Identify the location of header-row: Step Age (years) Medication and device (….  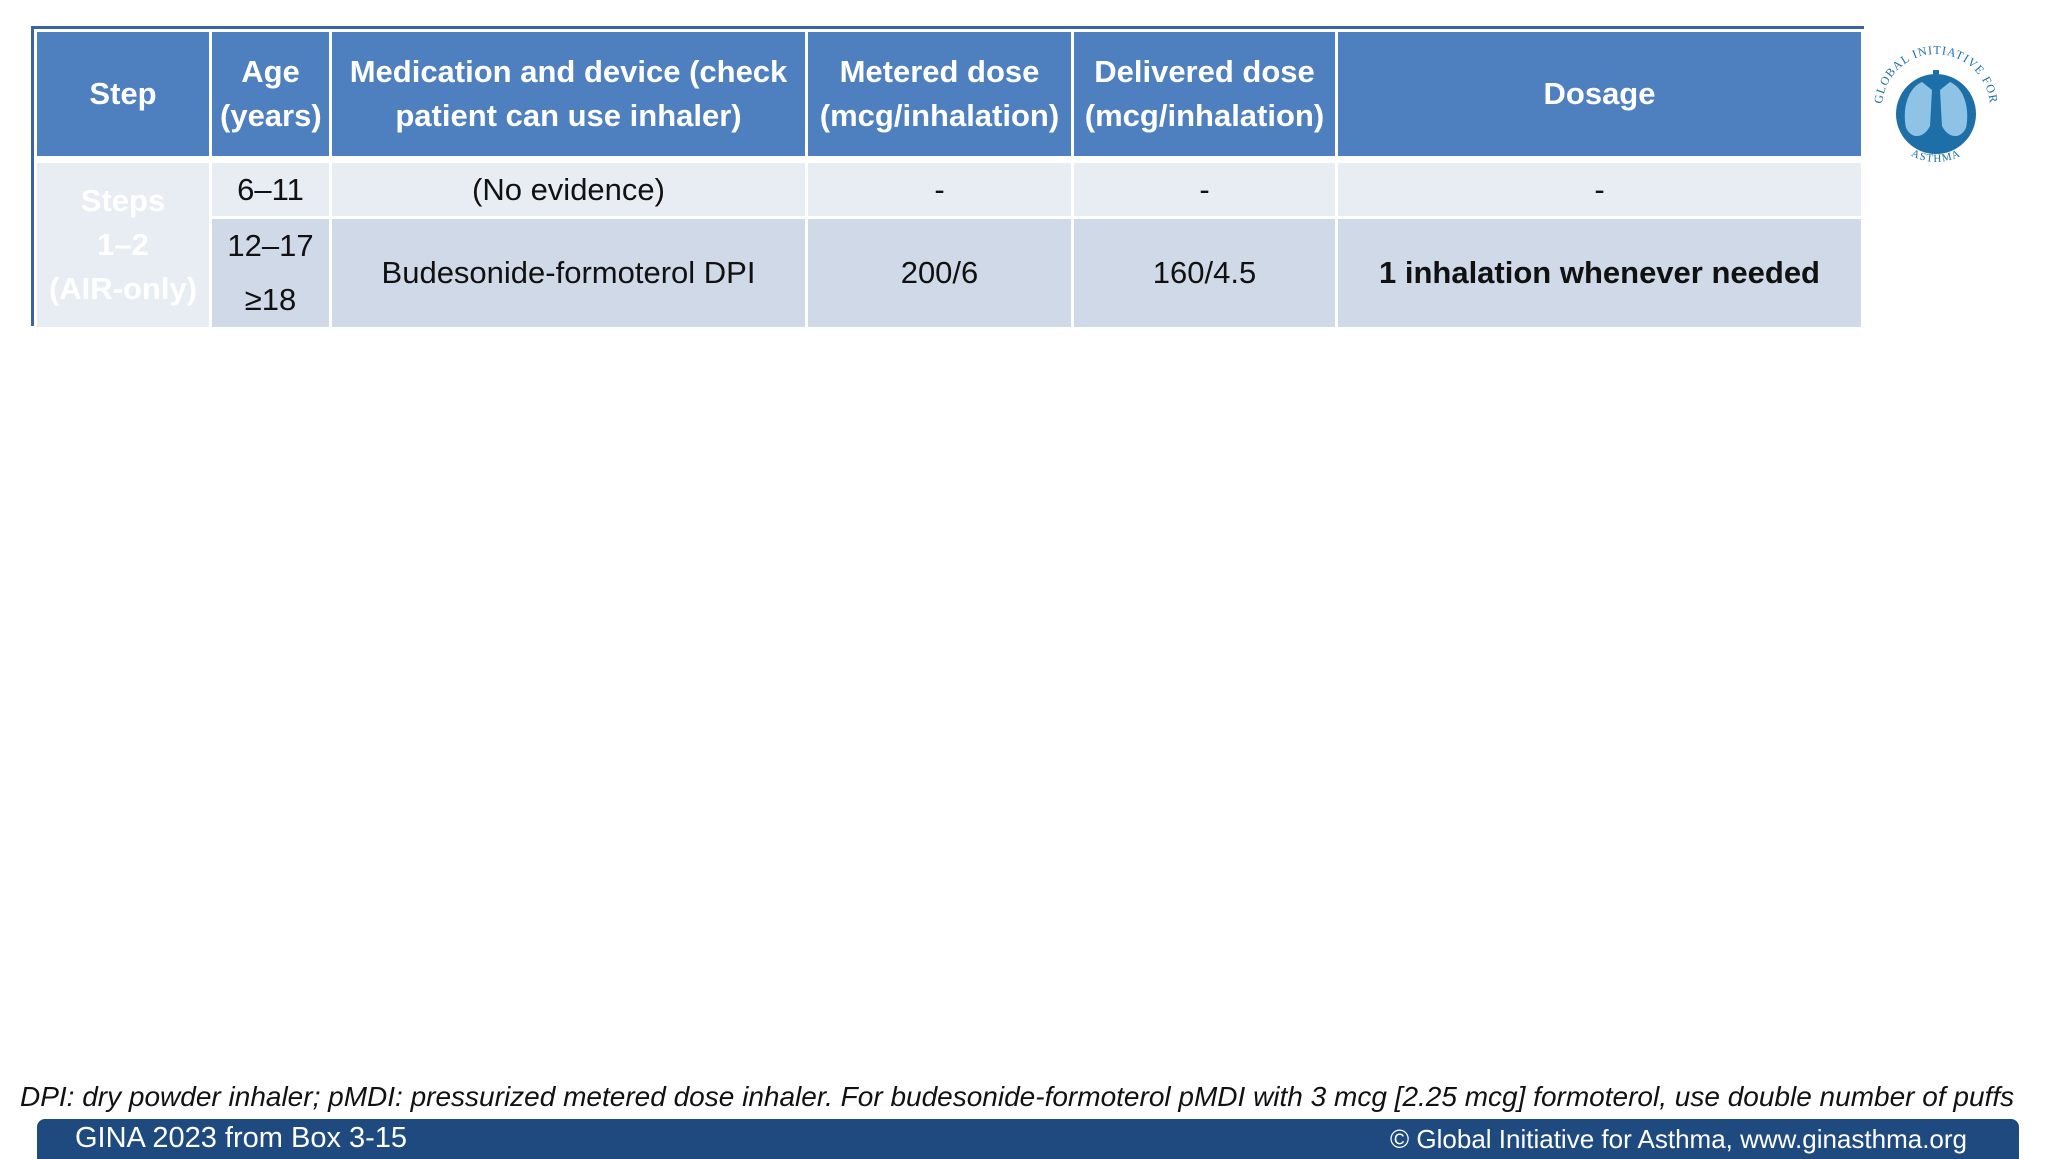
(949, 95).